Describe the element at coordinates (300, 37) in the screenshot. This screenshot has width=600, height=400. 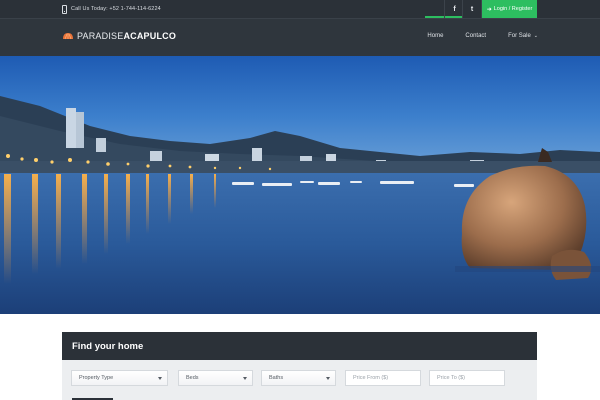
I see `main-navbar: PARADISEACAPULCO Home Contact For Sale ⌄` at that location.